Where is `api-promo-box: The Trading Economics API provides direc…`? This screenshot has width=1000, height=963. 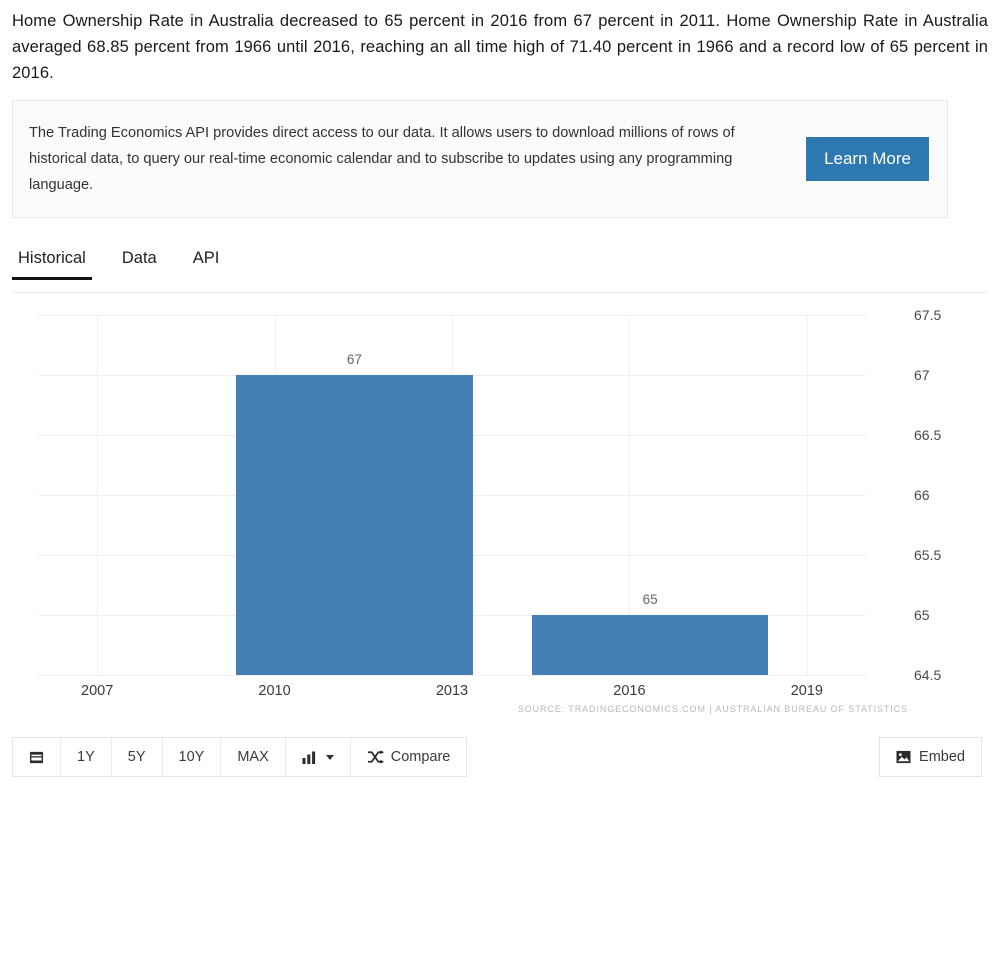 api-promo-box: The Trading Economics API provides direc… is located at coordinates (480, 159).